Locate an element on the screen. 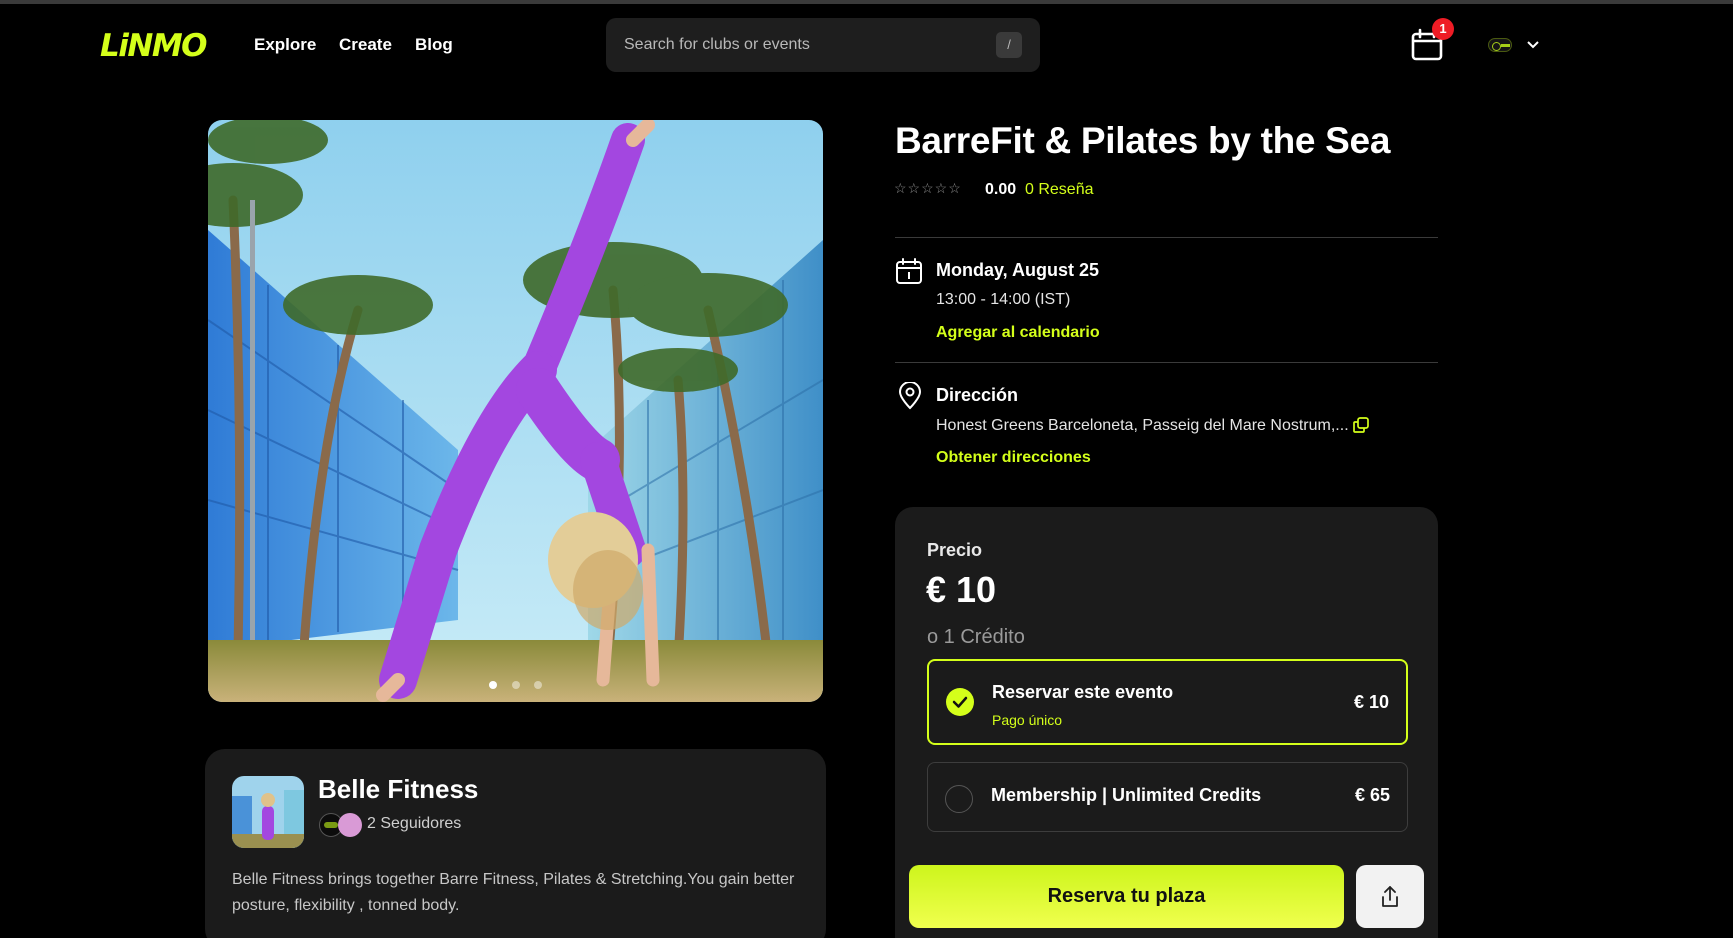 The width and height of the screenshot is (1733, 938). calendar-icon is located at coordinates (909, 271).